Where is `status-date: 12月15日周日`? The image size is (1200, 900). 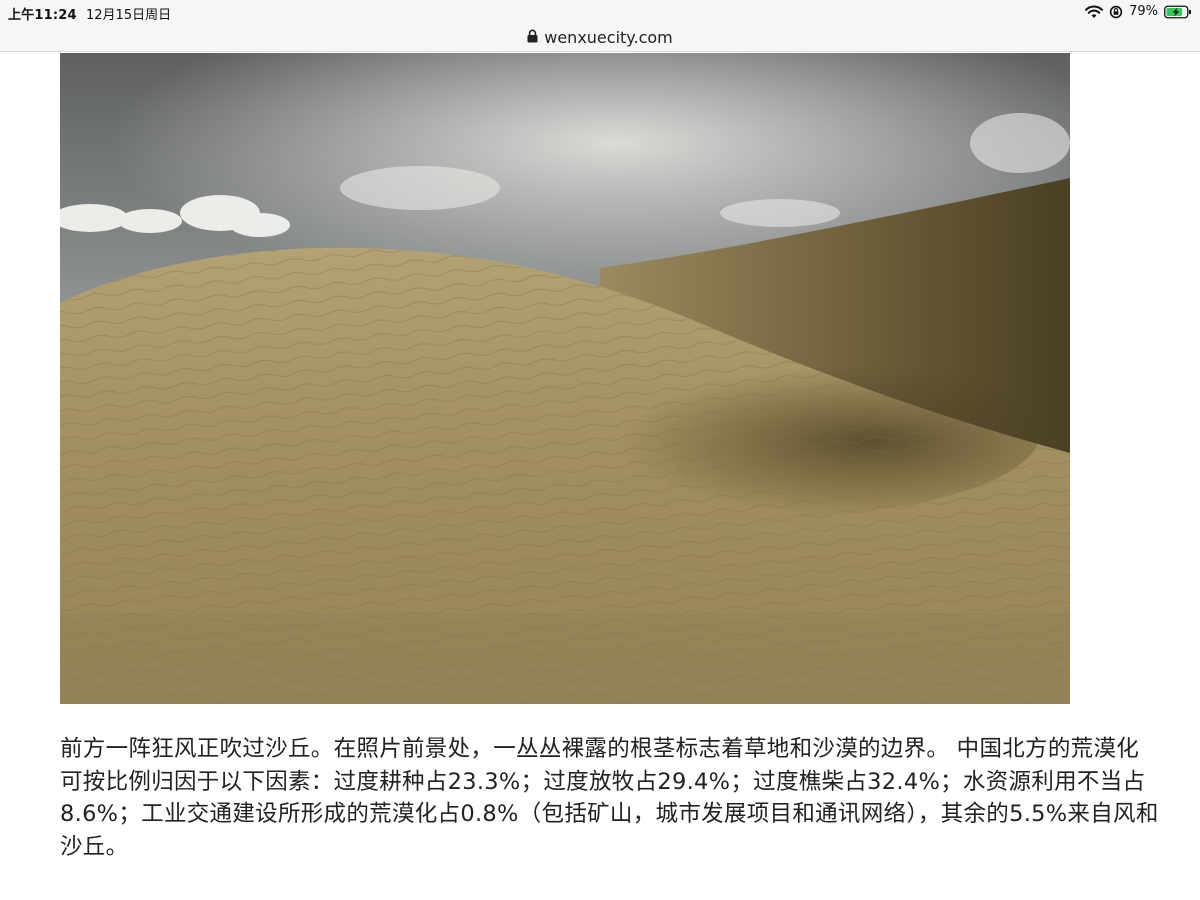
status-date: 12月15日周日 is located at coordinates (129, 15).